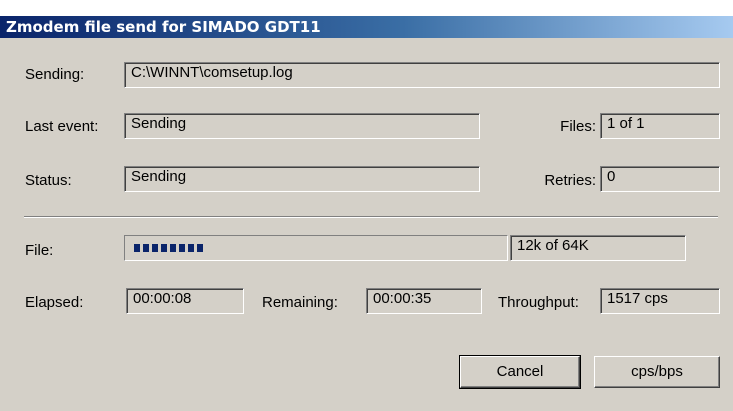  Describe the element at coordinates (48, 180) in the screenshot. I see `status-label: Status:` at that location.